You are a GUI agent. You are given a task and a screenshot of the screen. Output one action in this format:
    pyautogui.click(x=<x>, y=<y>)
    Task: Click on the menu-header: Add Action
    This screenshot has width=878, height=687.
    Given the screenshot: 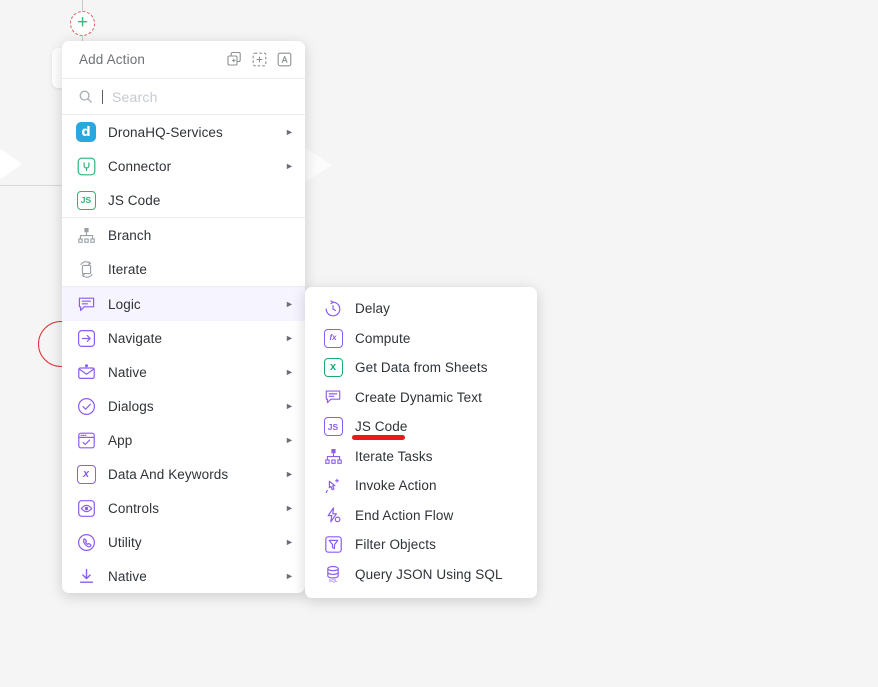 What is the action you would take?
    pyautogui.click(x=183, y=60)
    